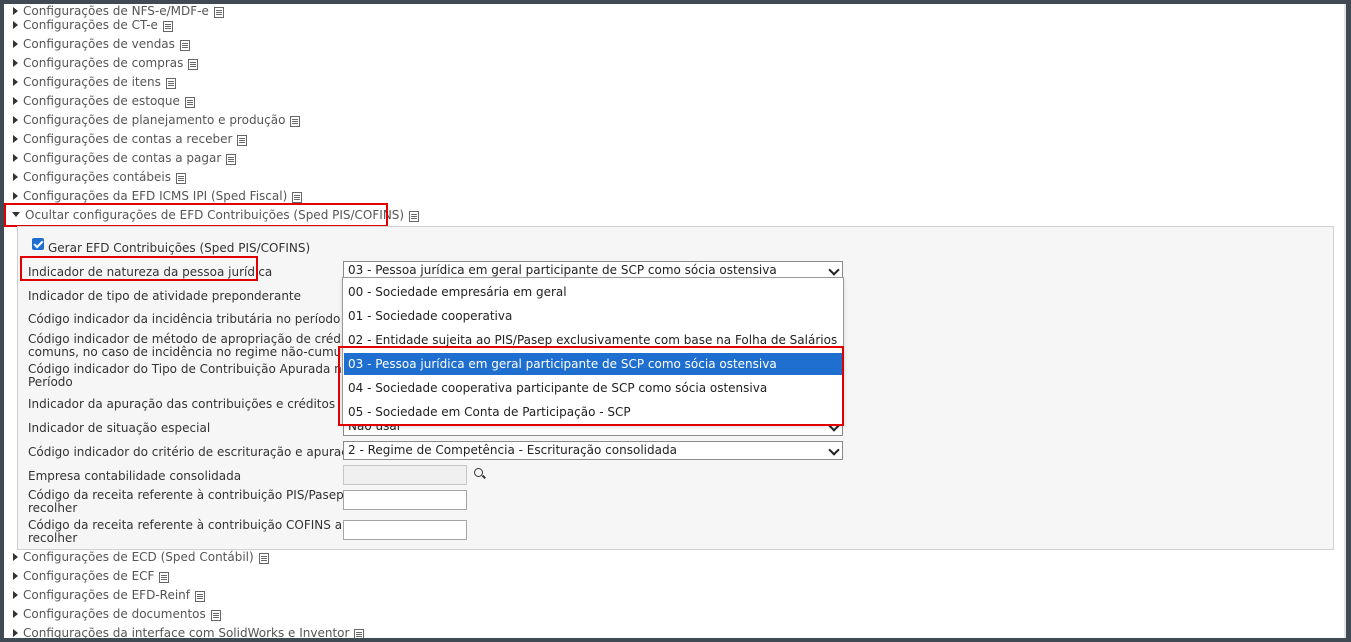 The width and height of the screenshot is (1351, 642). Describe the element at coordinates (112, 614) in the screenshot. I see `section-documentos: Configurações de documentos` at that location.